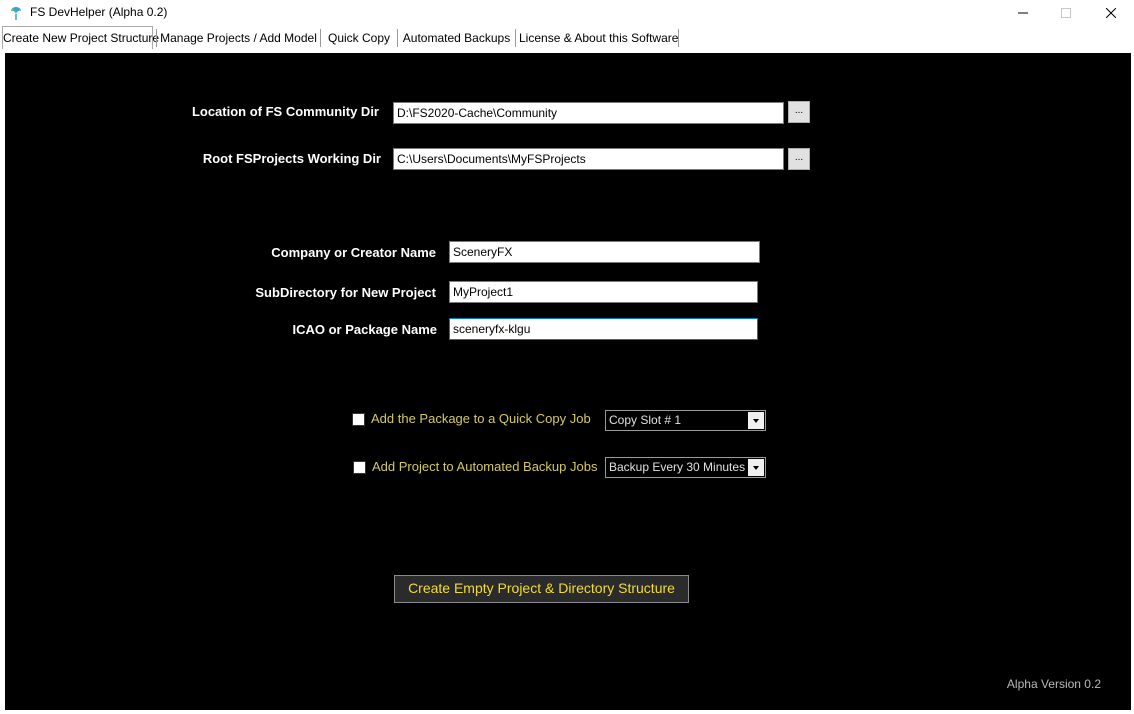 The height and width of the screenshot is (714, 1134). What do you see at coordinates (353, 252) in the screenshot?
I see `company-name-label: Company or Creator Name` at bounding box center [353, 252].